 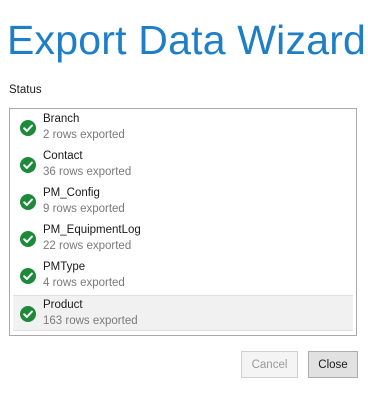 What do you see at coordinates (63, 156) in the screenshot?
I see `status-item-name: Contact` at bounding box center [63, 156].